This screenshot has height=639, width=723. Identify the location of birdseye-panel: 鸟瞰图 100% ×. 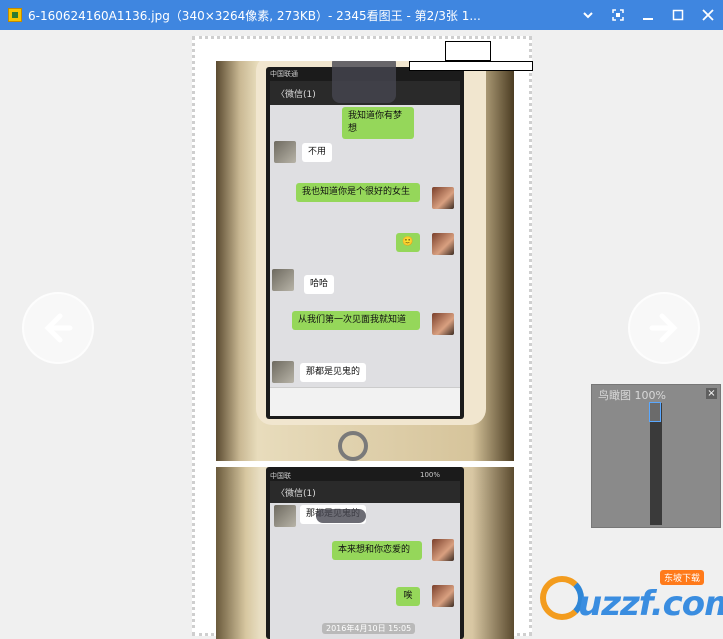
(656, 456).